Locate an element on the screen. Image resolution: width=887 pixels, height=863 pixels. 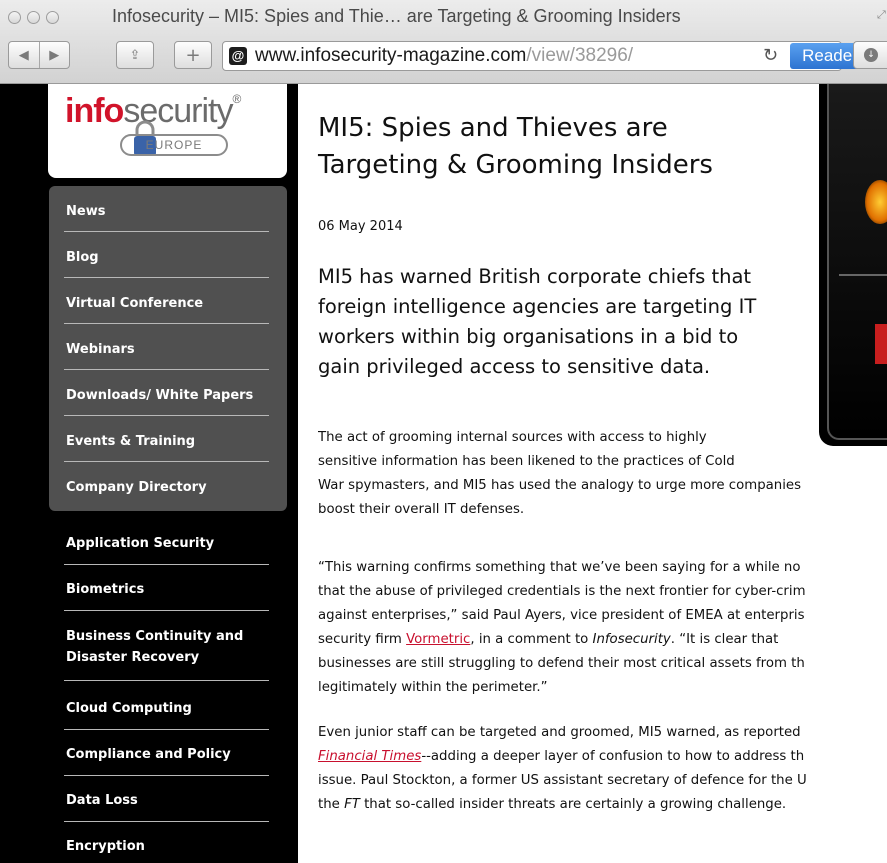
zoom-window-button is located at coordinates (52, 17).